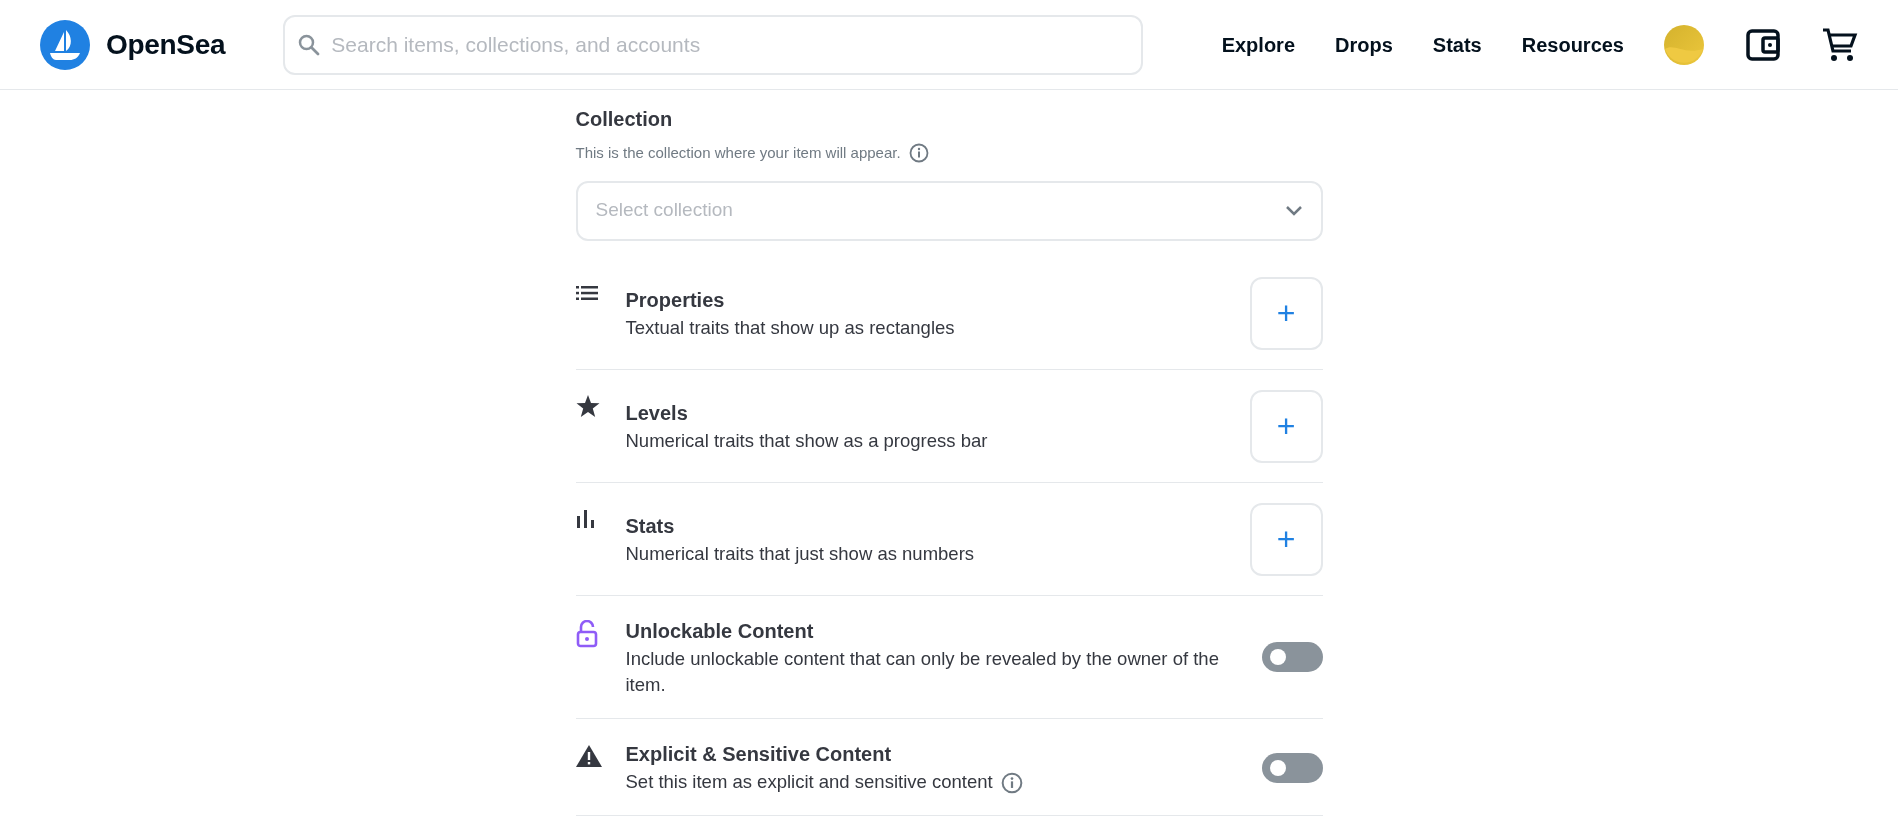 The width and height of the screenshot is (1898, 820). What do you see at coordinates (922, 672) in the screenshot?
I see `description-text: Include unlockable content that can only be revealed by the owner of the item.` at bounding box center [922, 672].